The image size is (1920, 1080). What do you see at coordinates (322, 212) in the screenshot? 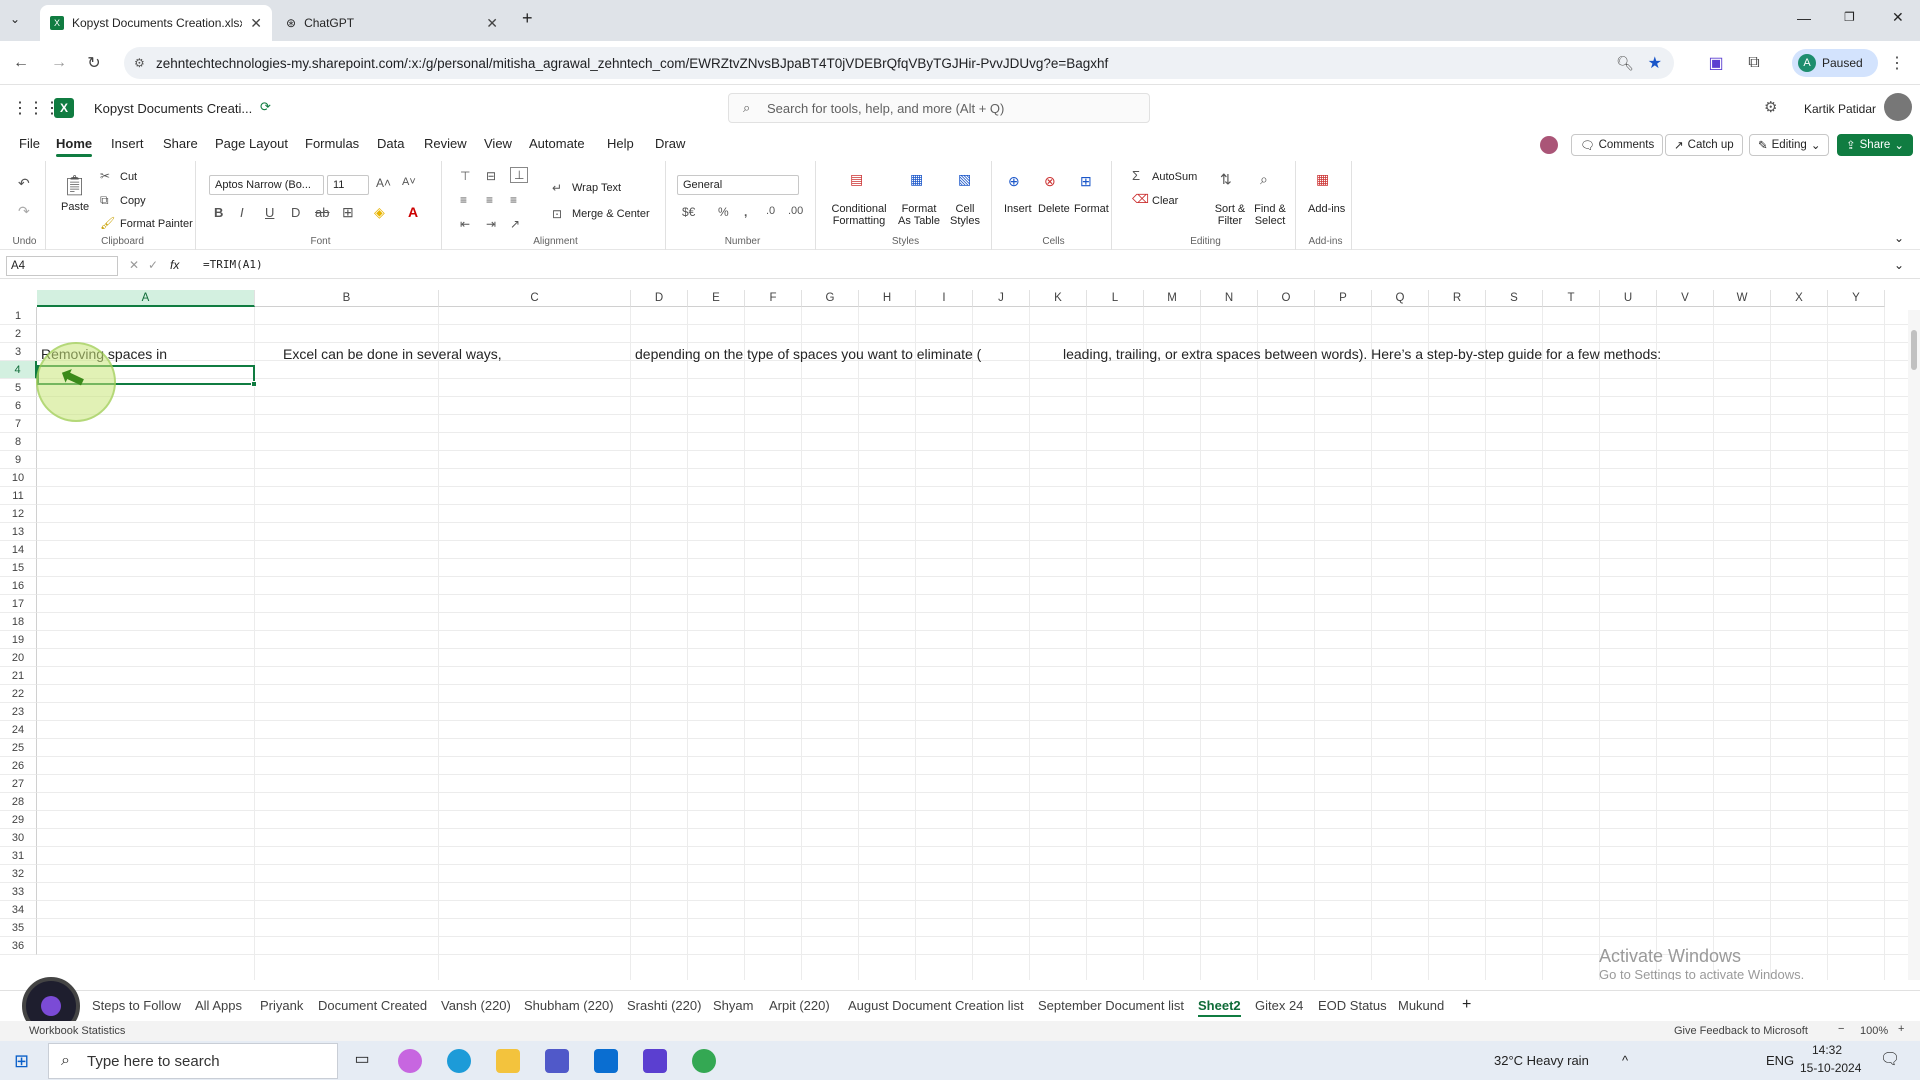
I see `strikethrough-icon: ab` at bounding box center [322, 212].